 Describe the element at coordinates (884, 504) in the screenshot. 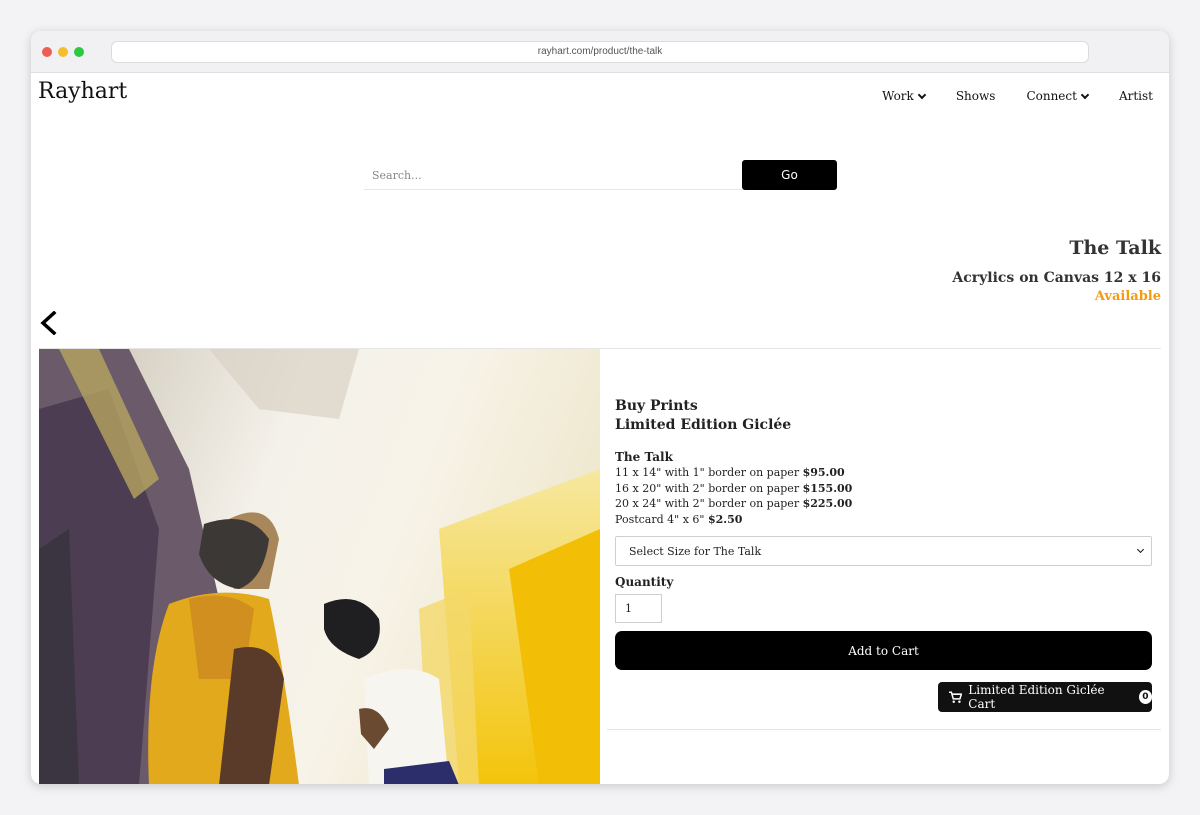

I see `price-option: 20 x 24" with 2" border on paper $225.00` at that location.